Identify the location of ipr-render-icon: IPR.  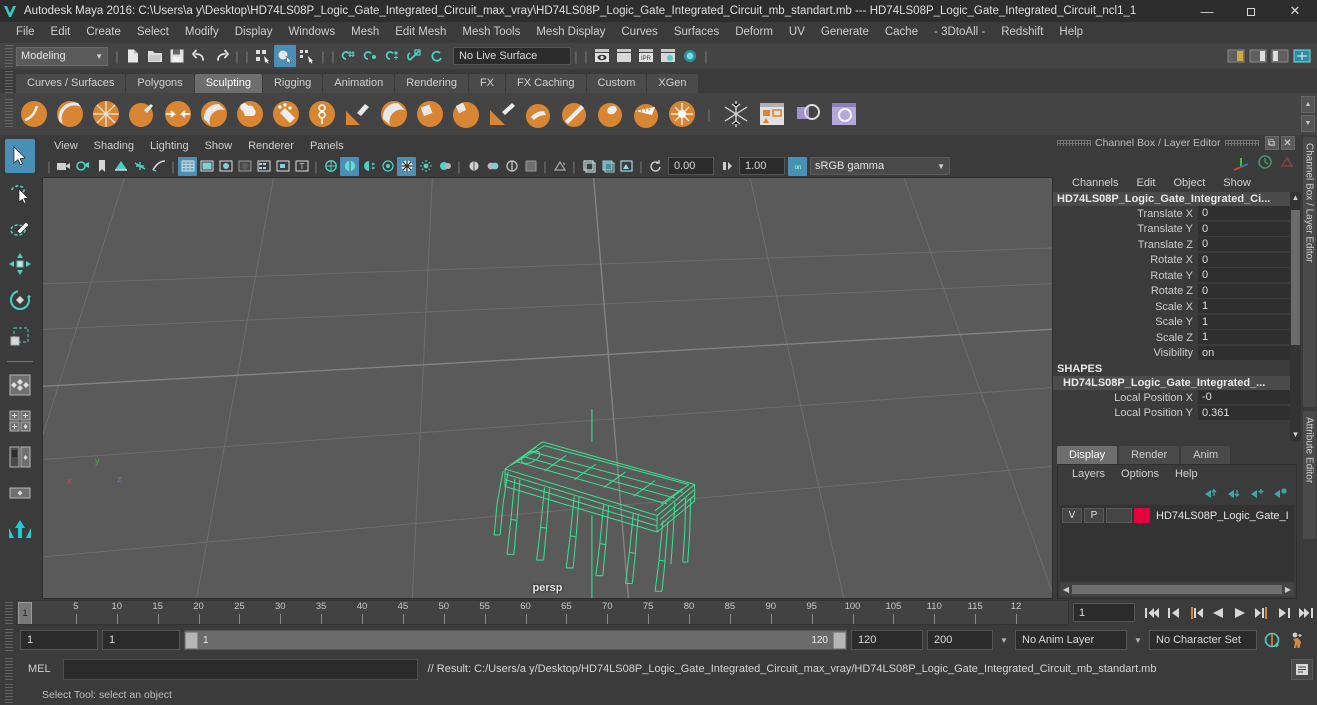
(646, 56).